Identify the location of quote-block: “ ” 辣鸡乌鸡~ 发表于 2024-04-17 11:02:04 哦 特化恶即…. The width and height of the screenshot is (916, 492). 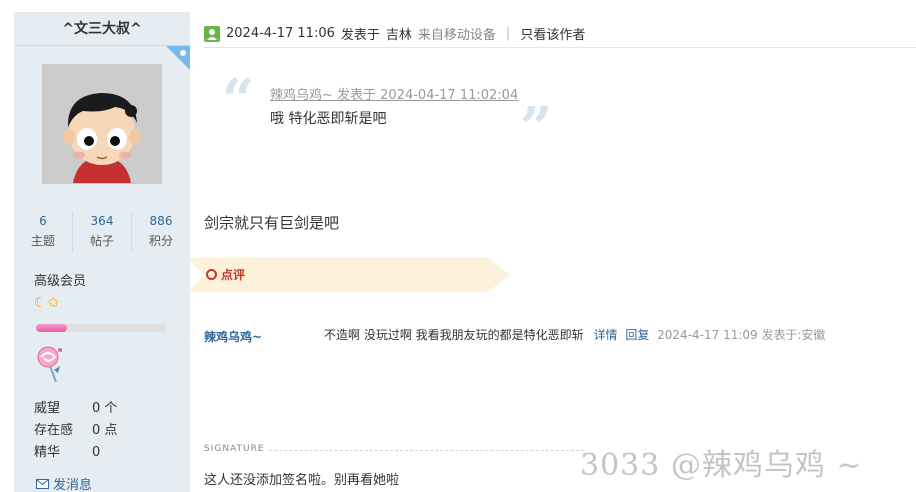
(387, 114).